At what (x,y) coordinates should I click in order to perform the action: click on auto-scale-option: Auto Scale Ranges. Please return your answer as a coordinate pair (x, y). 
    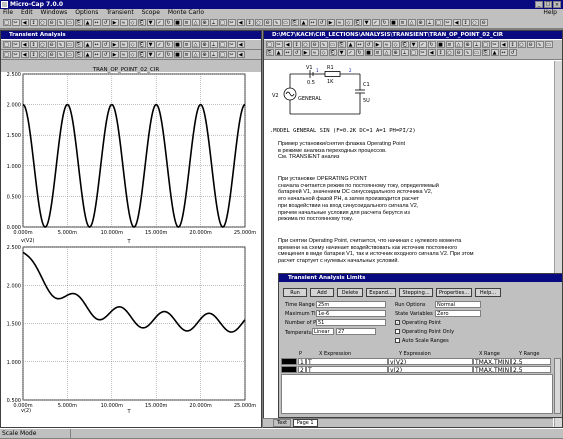
    Looking at the image, I should click on (422, 341).